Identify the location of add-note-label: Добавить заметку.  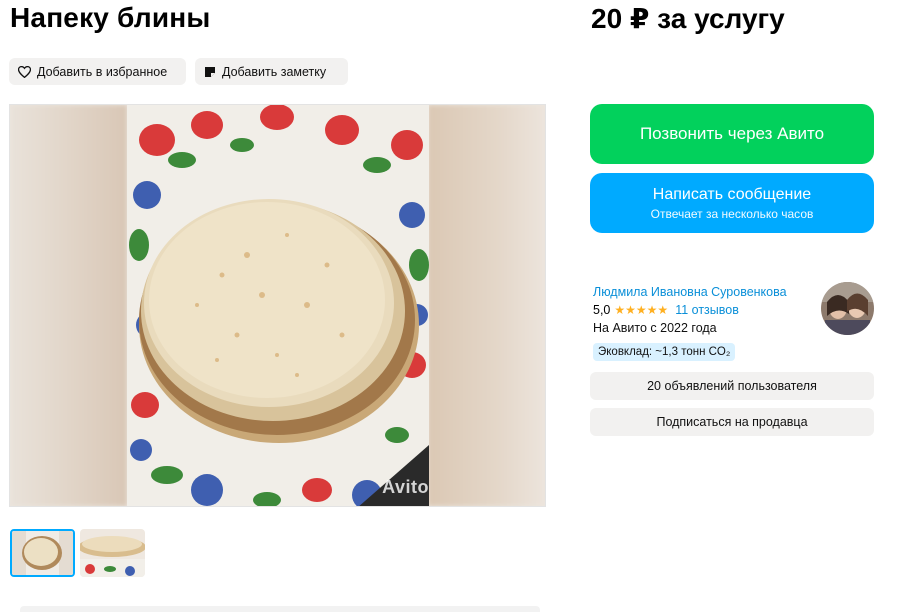
(274, 71).